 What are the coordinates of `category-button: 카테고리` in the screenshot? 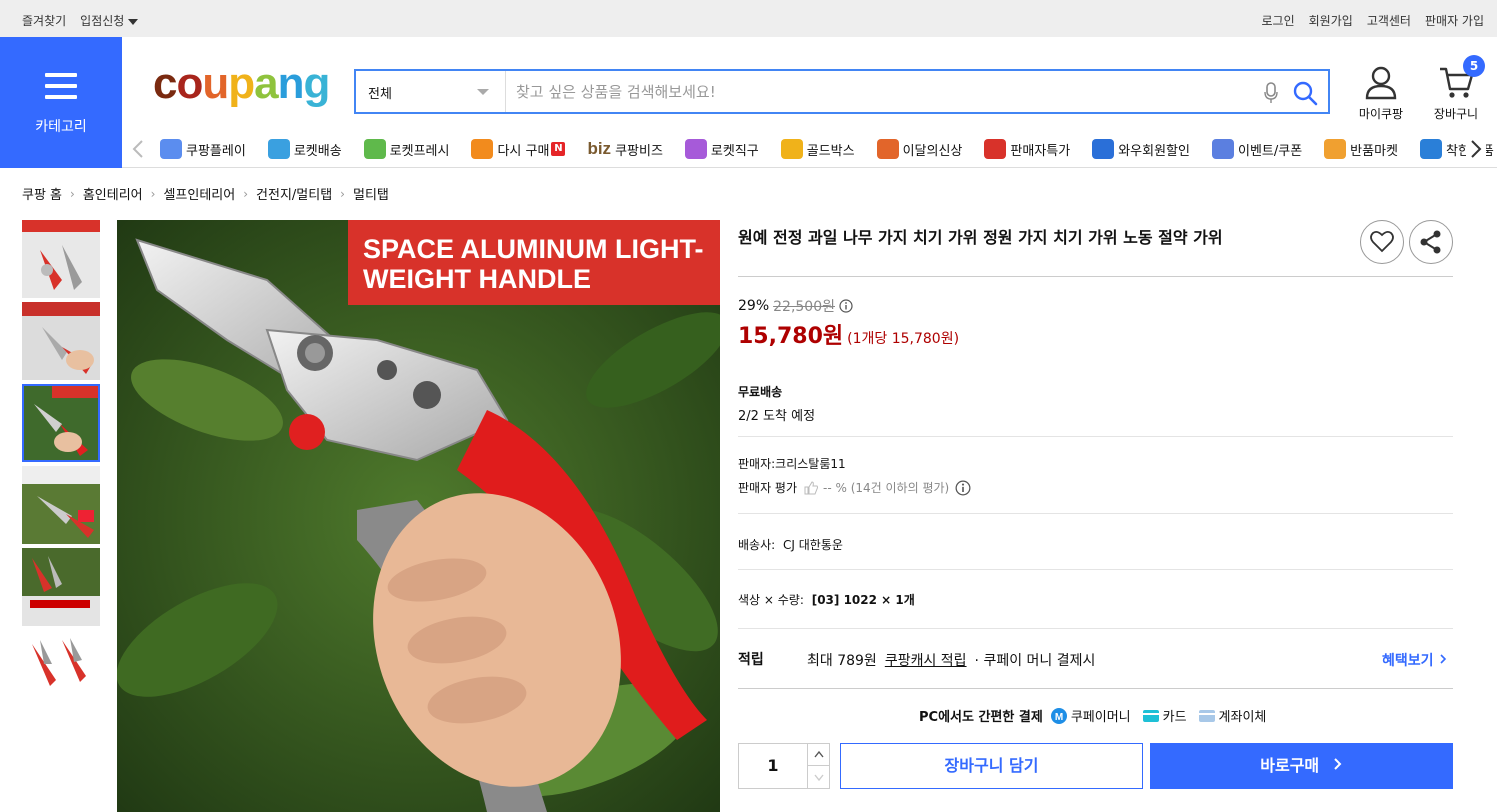 It's located at (61, 102).